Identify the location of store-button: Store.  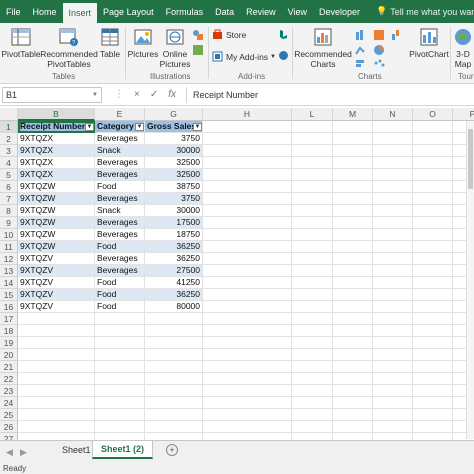
(229, 34).